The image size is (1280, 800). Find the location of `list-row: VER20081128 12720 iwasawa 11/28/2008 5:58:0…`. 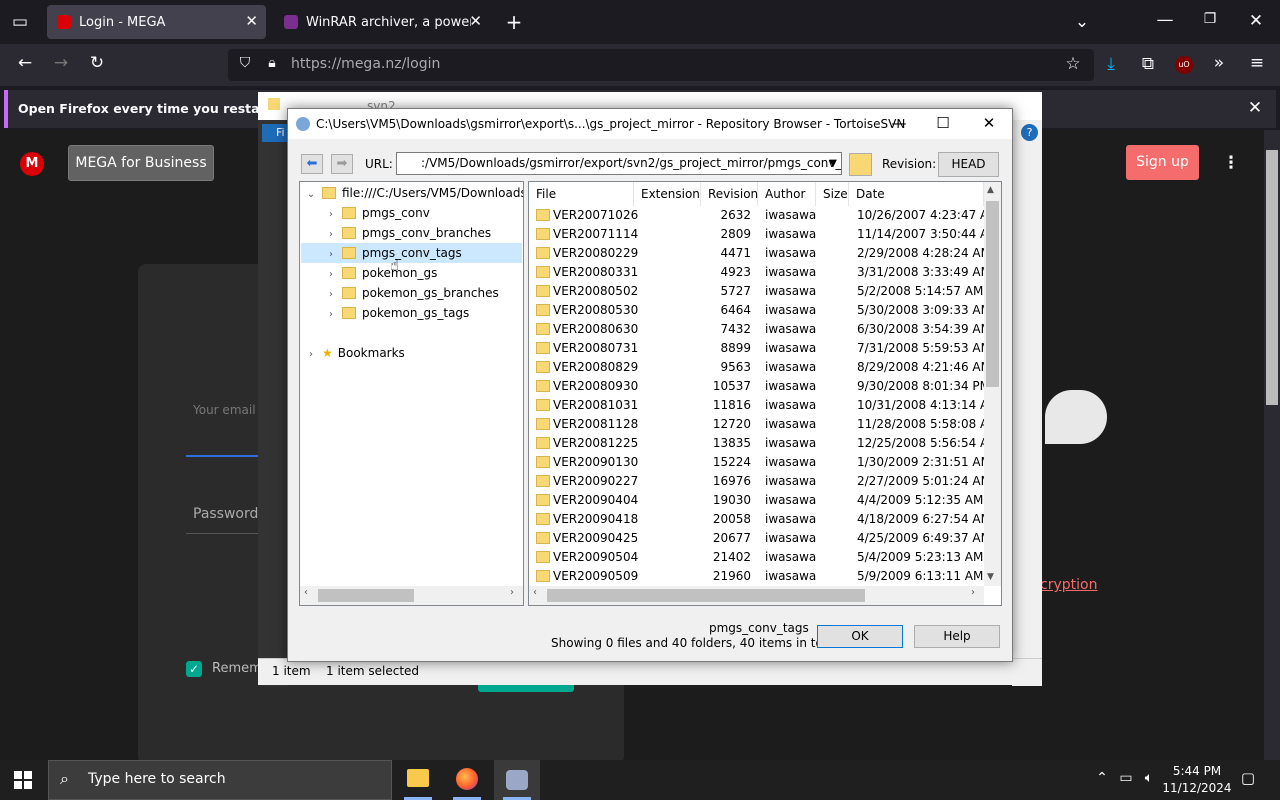

list-row: VER20081128 12720 iwasawa 11/28/2008 5:58:0… is located at coordinates (764, 424).